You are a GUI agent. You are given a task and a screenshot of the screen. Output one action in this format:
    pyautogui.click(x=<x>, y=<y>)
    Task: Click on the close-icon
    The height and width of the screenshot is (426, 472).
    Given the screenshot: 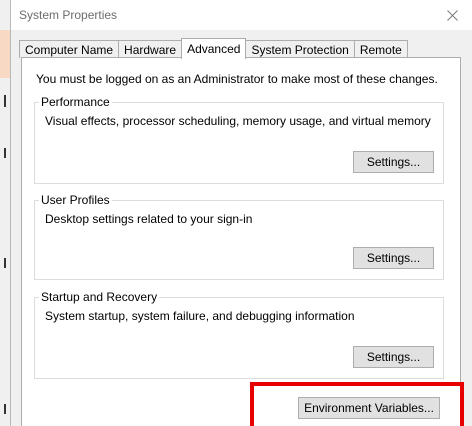 What is the action you would take?
    pyautogui.click(x=452, y=15)
    